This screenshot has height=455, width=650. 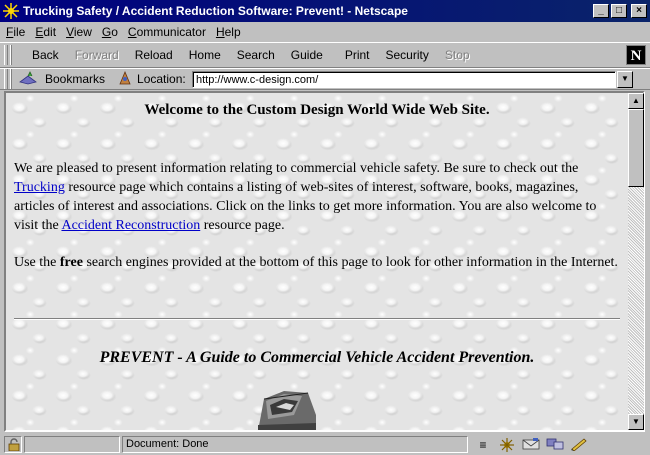 What do you see at coordinates (45, 32) in the screenshot?
I see `menu-edit: Edit` at bounding box center [45, 32].